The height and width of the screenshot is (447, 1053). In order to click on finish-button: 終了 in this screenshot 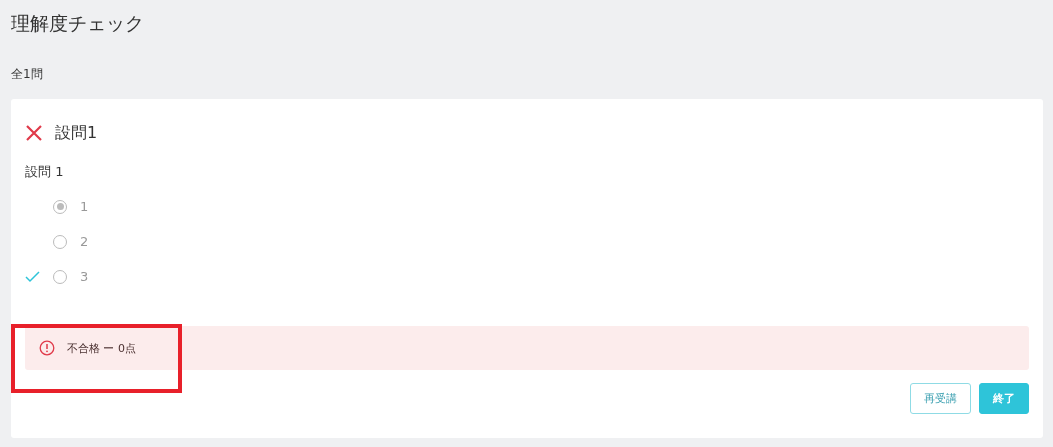, I will do `click(1004, 398)`.